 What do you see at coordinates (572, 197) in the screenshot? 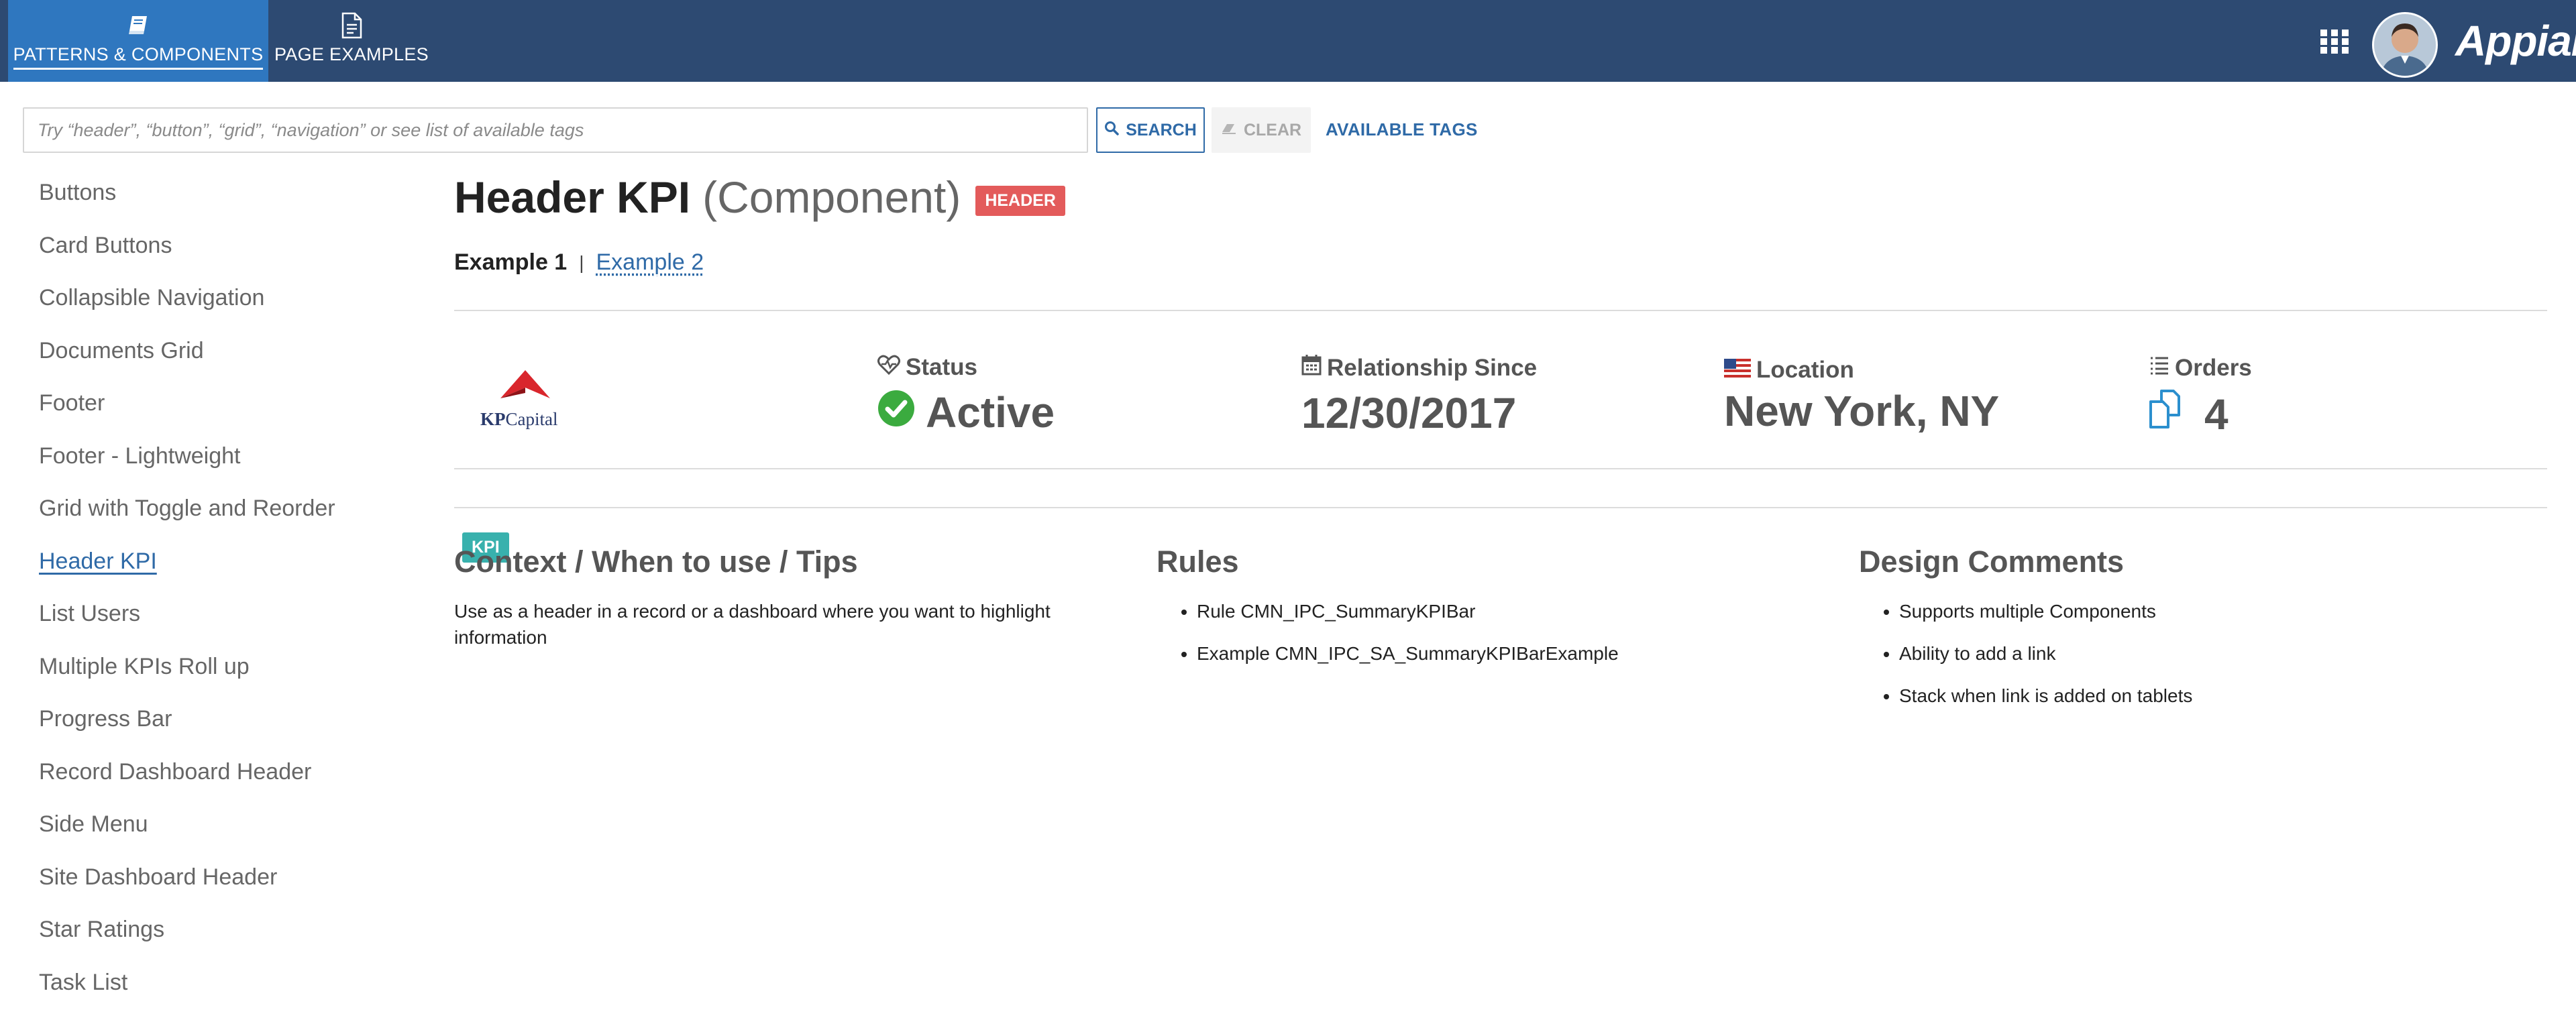
I see `page-title-main: Header KPI` at bounding box center [572, 197].